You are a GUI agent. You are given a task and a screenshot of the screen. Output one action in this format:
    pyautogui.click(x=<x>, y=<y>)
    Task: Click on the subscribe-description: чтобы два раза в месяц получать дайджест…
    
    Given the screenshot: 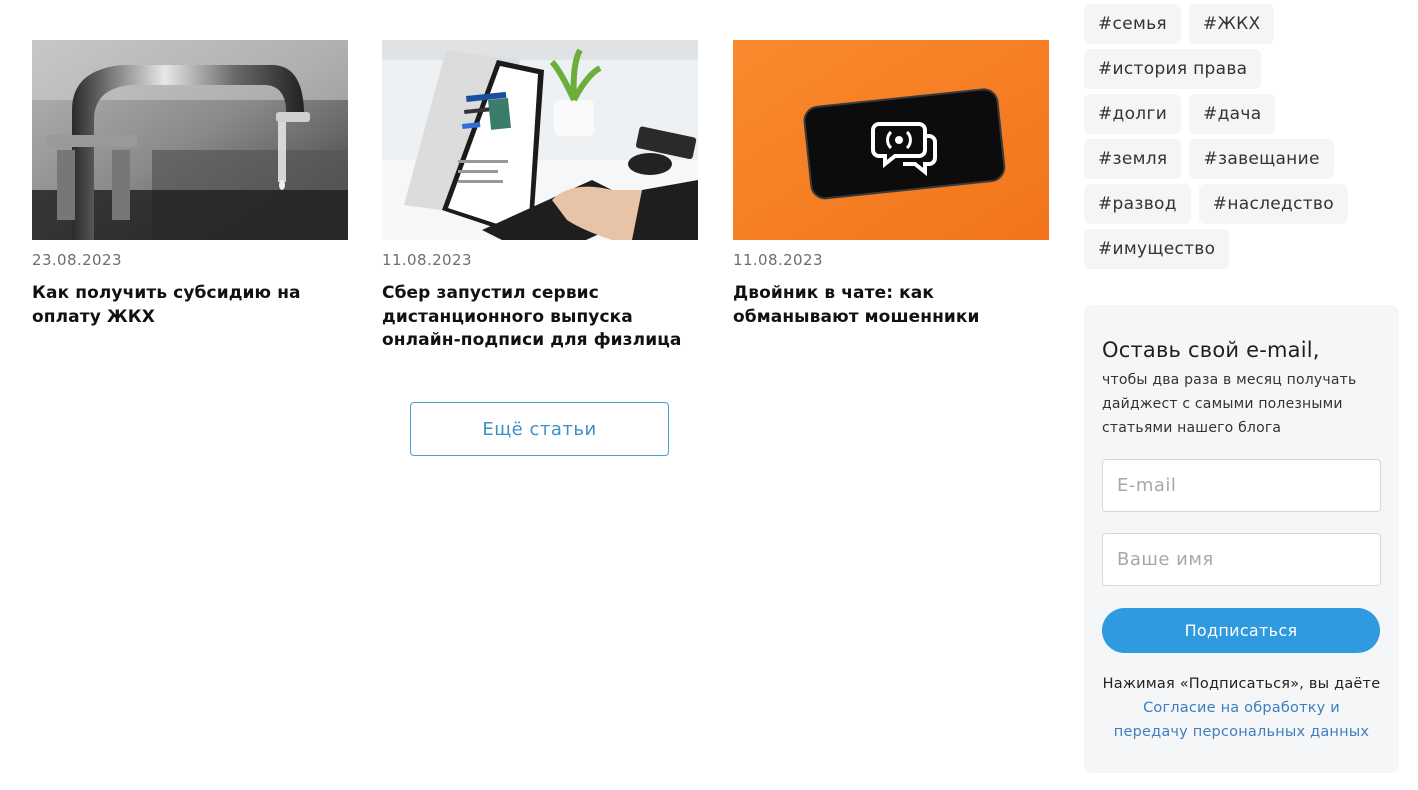 What is the action you would take?
    pyautogui.click(x=1229, y=404)
    